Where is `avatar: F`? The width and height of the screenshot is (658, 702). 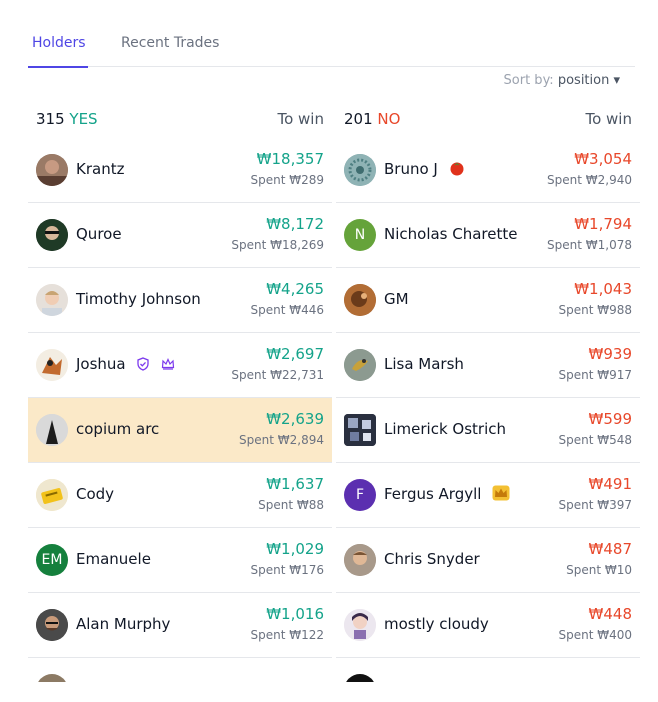 avatar: F is located at coordinates (360, 495).